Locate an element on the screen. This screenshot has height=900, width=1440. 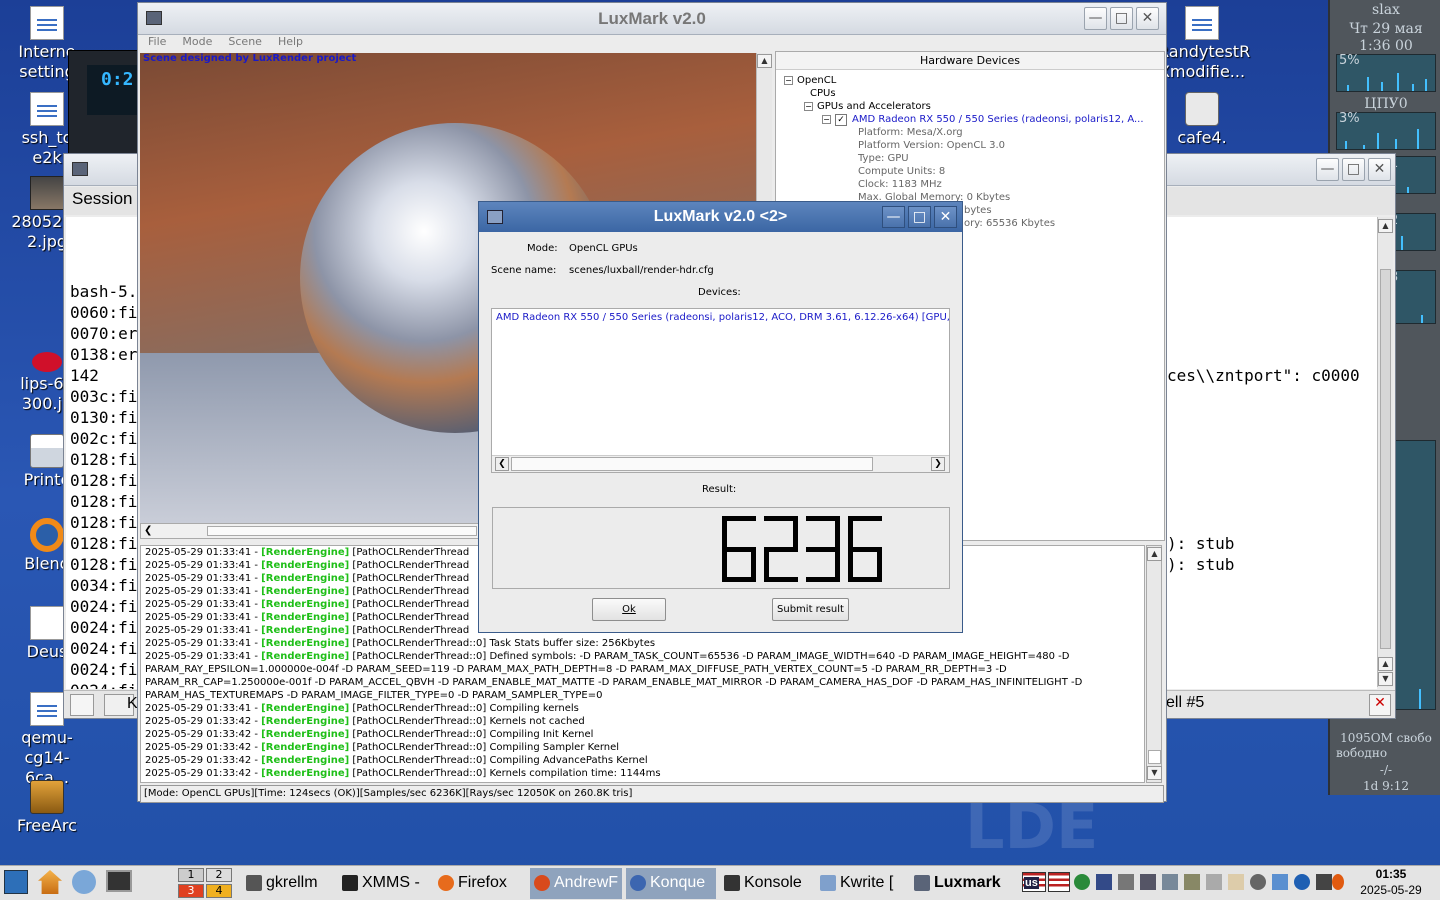
tree-cpus: CPUs is located at coordinates (964, 93).